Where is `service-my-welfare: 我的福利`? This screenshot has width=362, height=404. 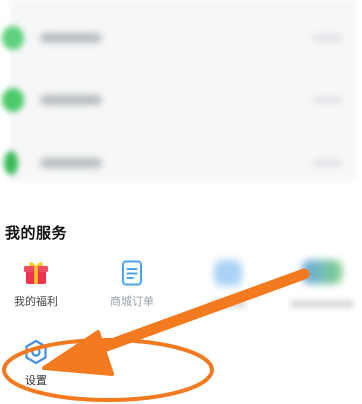
service-my-welfare: 我的福利 is located at coordinates (38, 283).